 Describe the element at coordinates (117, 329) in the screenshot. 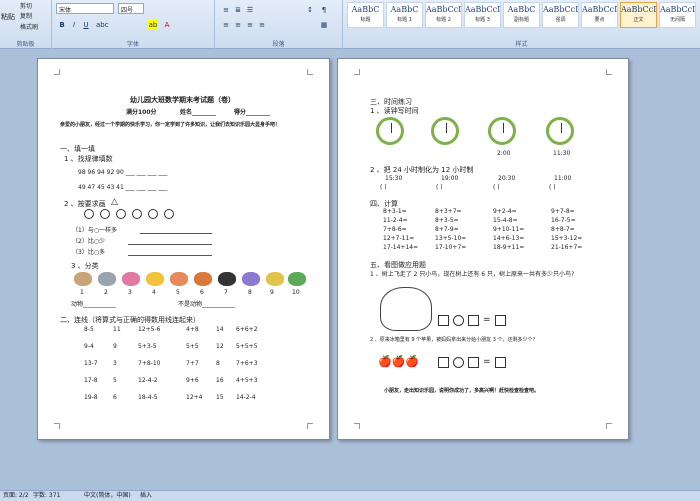

I see `table-cell: 11` at that location.